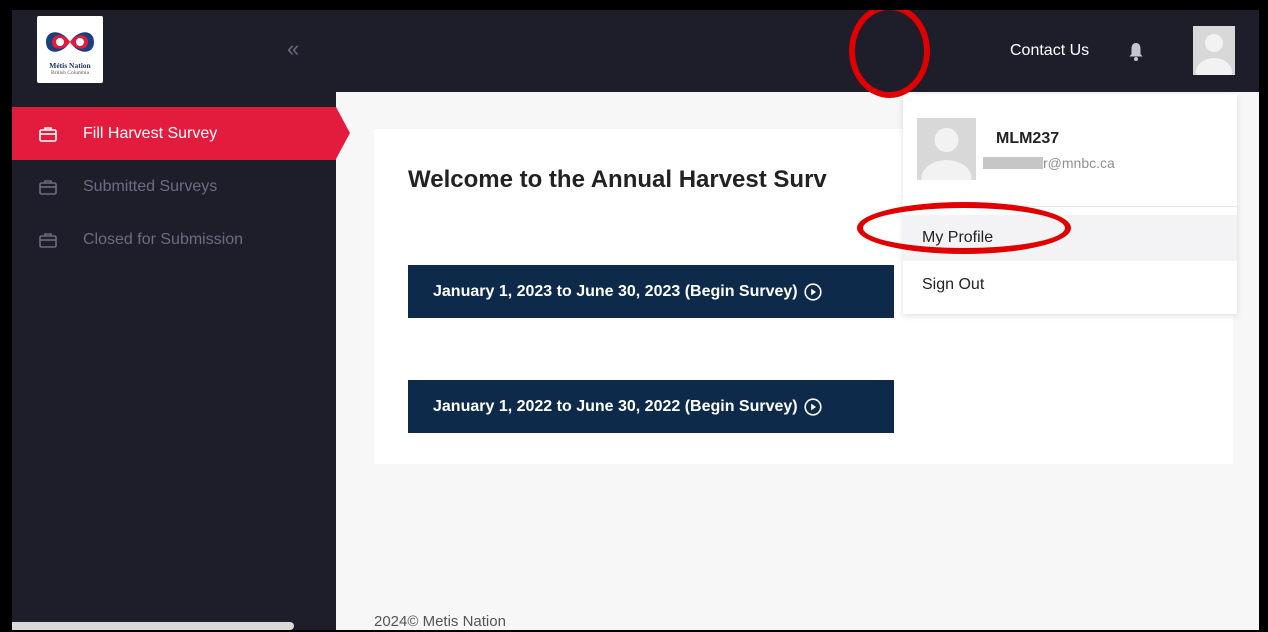 This screenshot has height=632, width=1268. What do you see at coordinates (1070, 285) in the screenshot?
I see `sign-out-menu-item: Sign Out` at bounding box center [1070, 285].